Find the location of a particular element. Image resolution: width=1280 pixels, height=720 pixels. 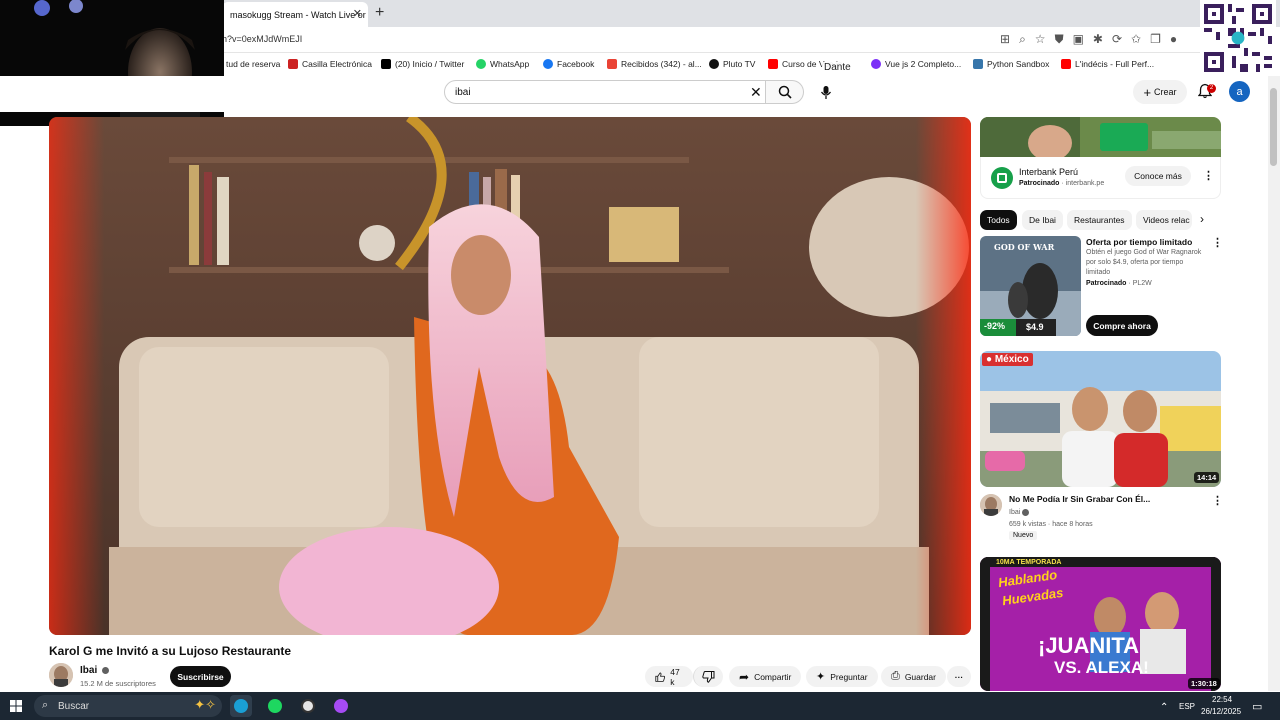

create-button: + Crear is located at coordinates (1160, 92).